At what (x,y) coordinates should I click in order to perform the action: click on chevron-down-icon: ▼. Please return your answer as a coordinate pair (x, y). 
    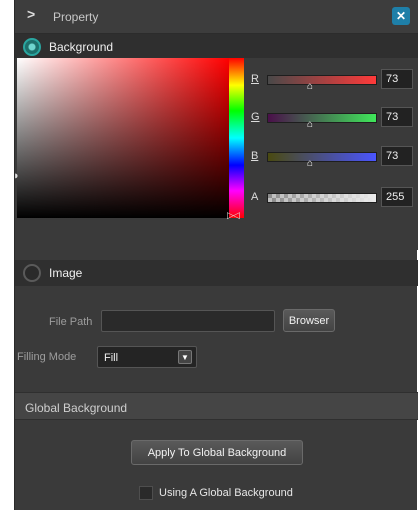
    Looking at the image, I should click on (185, 357).